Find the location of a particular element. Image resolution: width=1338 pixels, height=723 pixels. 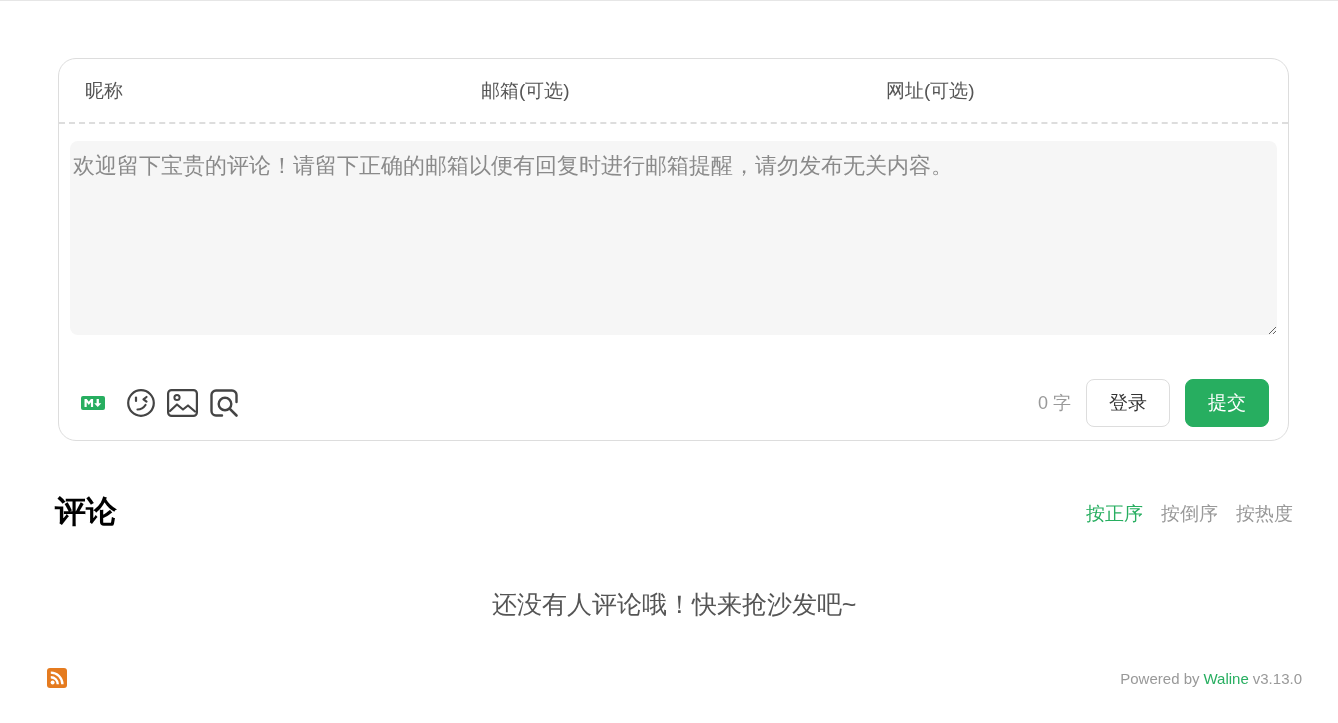

image-icon is located at coordinates (182, 403).